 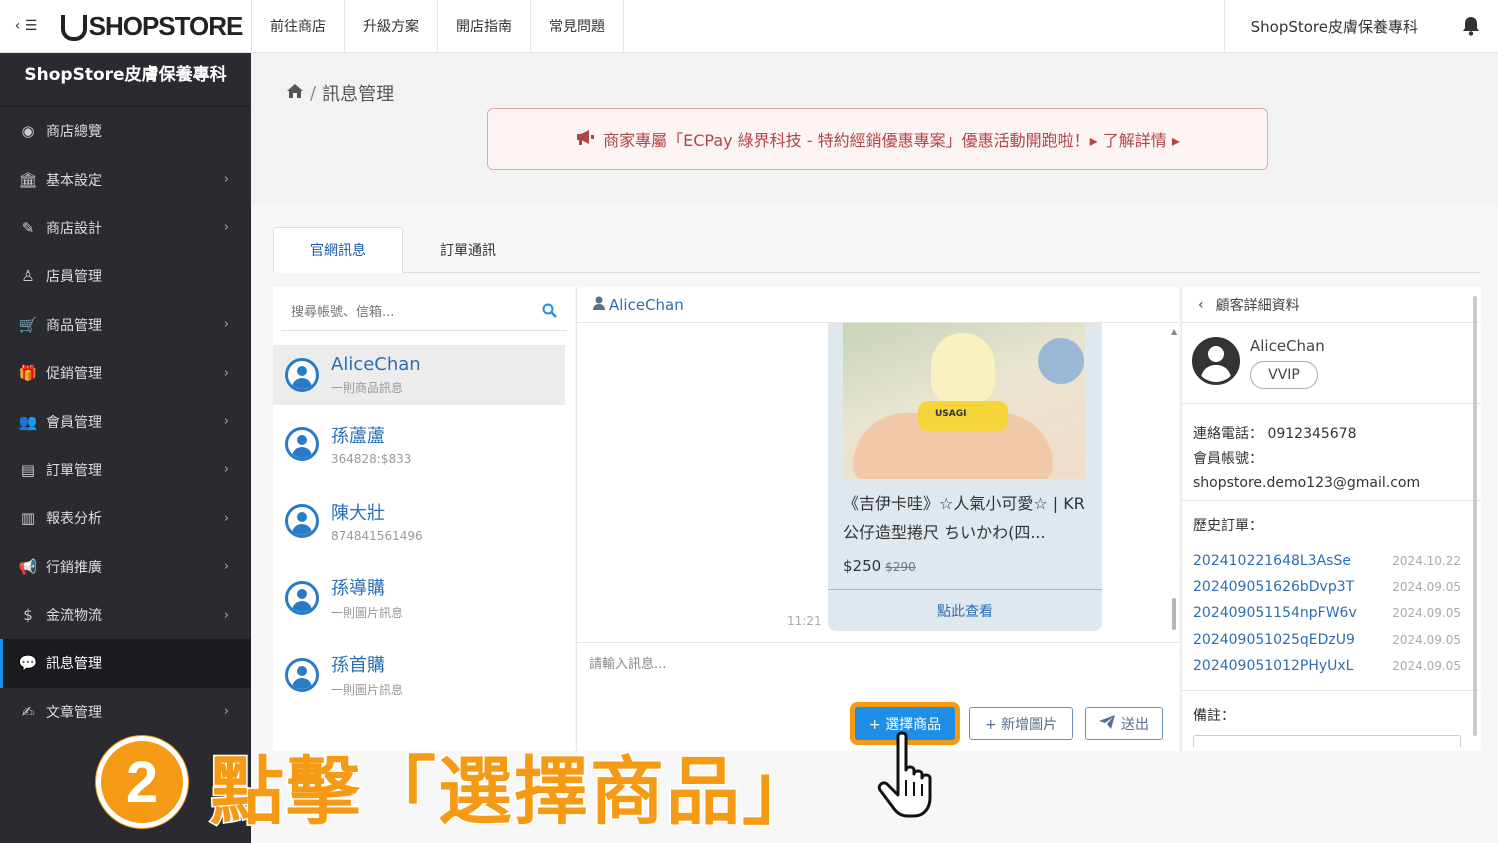 I want to click on bell-icon, so click(x=1471, y=26).